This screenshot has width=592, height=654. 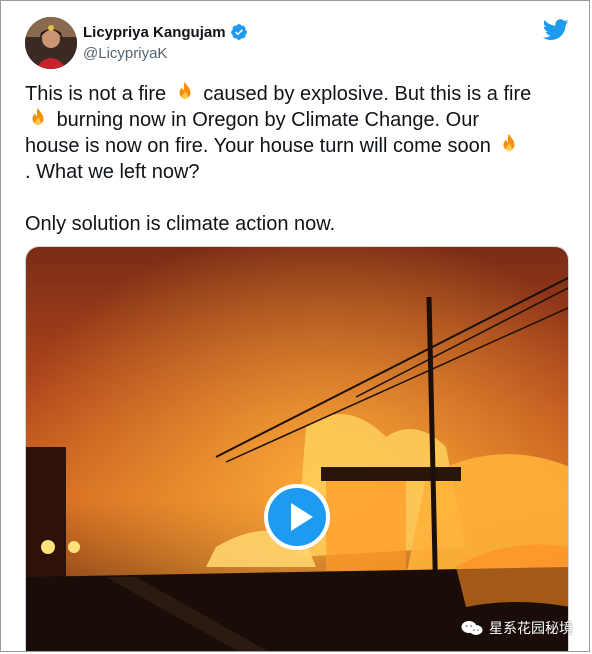 I want to click on play-button-icon, so click(x=297, y=517).